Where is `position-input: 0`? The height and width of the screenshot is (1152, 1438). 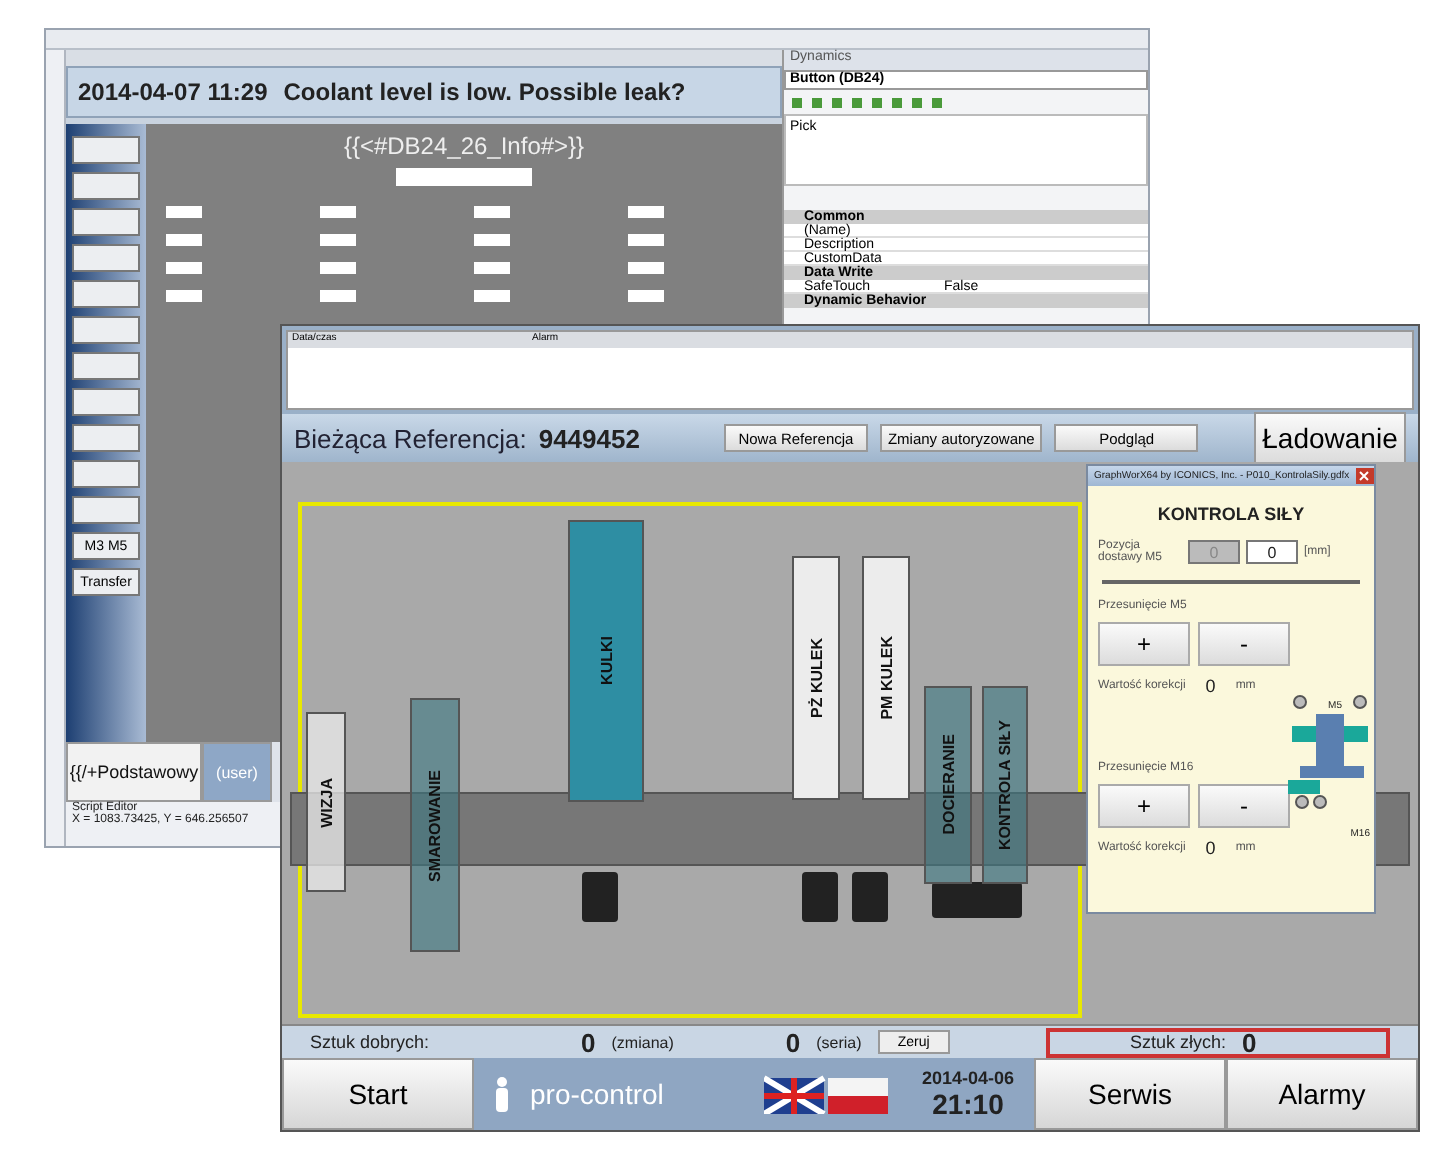
position-input: 0 is located at coordinates (1272, 552).